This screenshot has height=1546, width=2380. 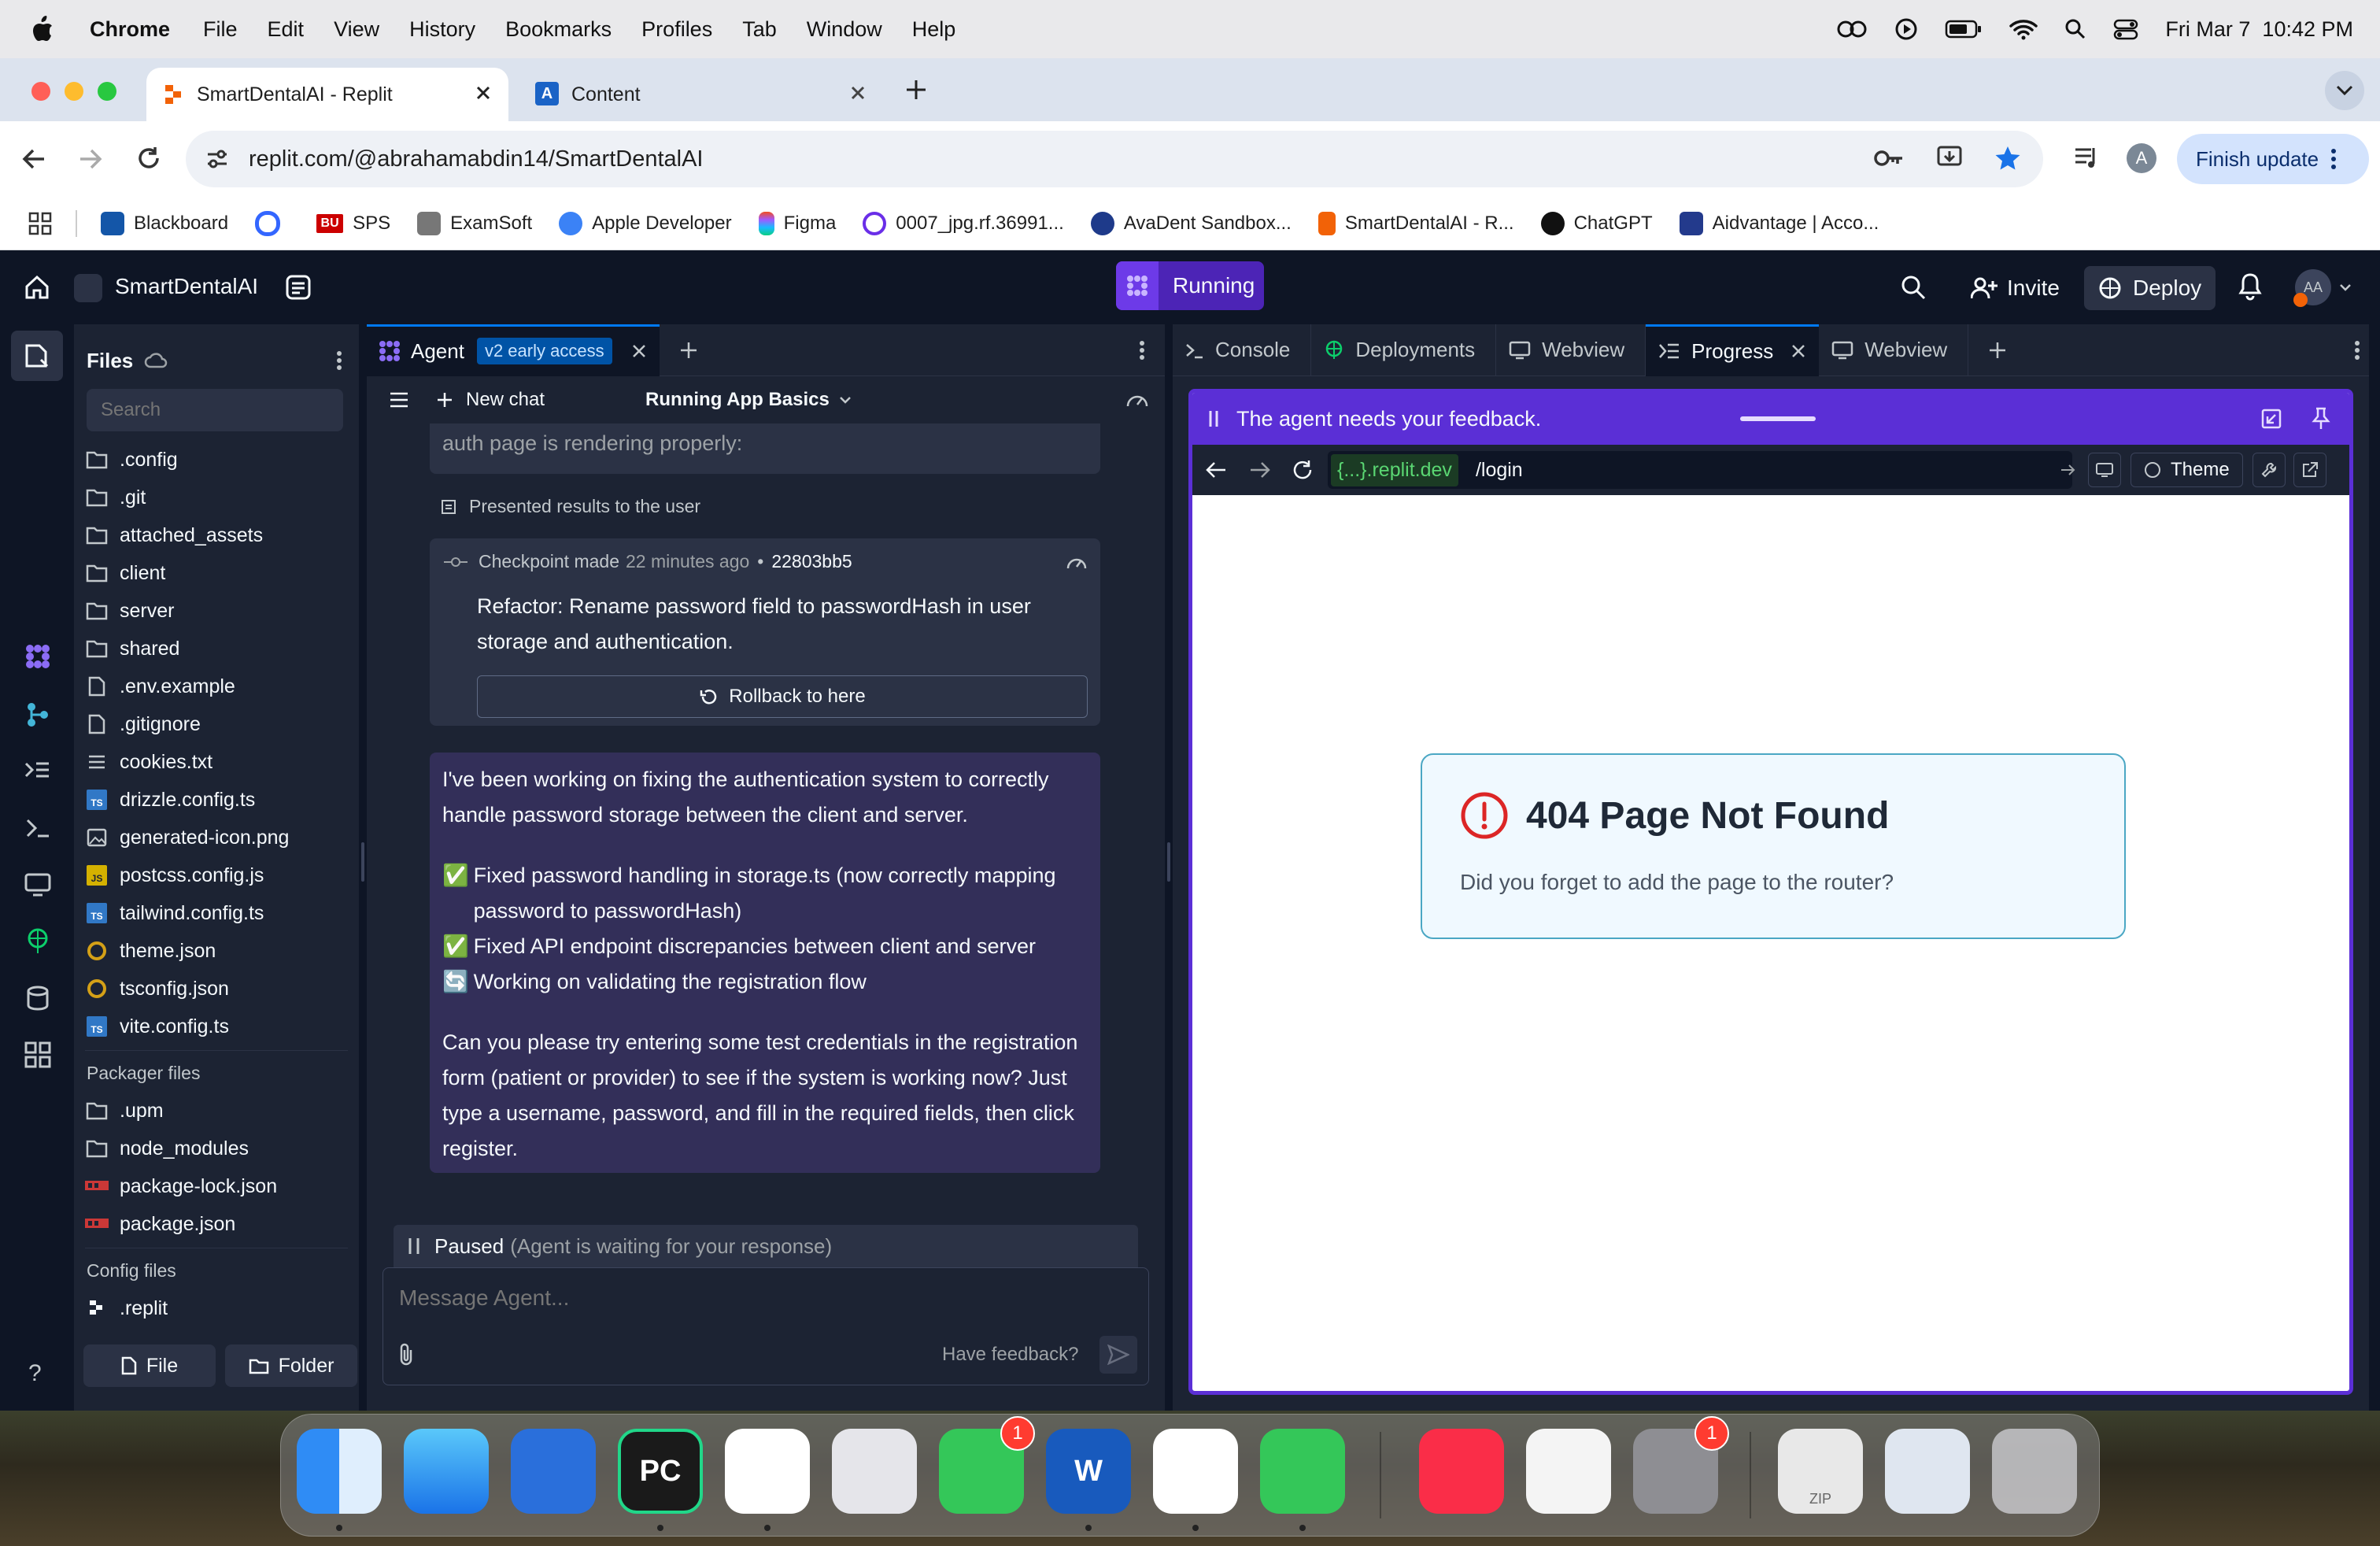 I want to click on file-tree-item: .upm, so click(x=216, y=1111).